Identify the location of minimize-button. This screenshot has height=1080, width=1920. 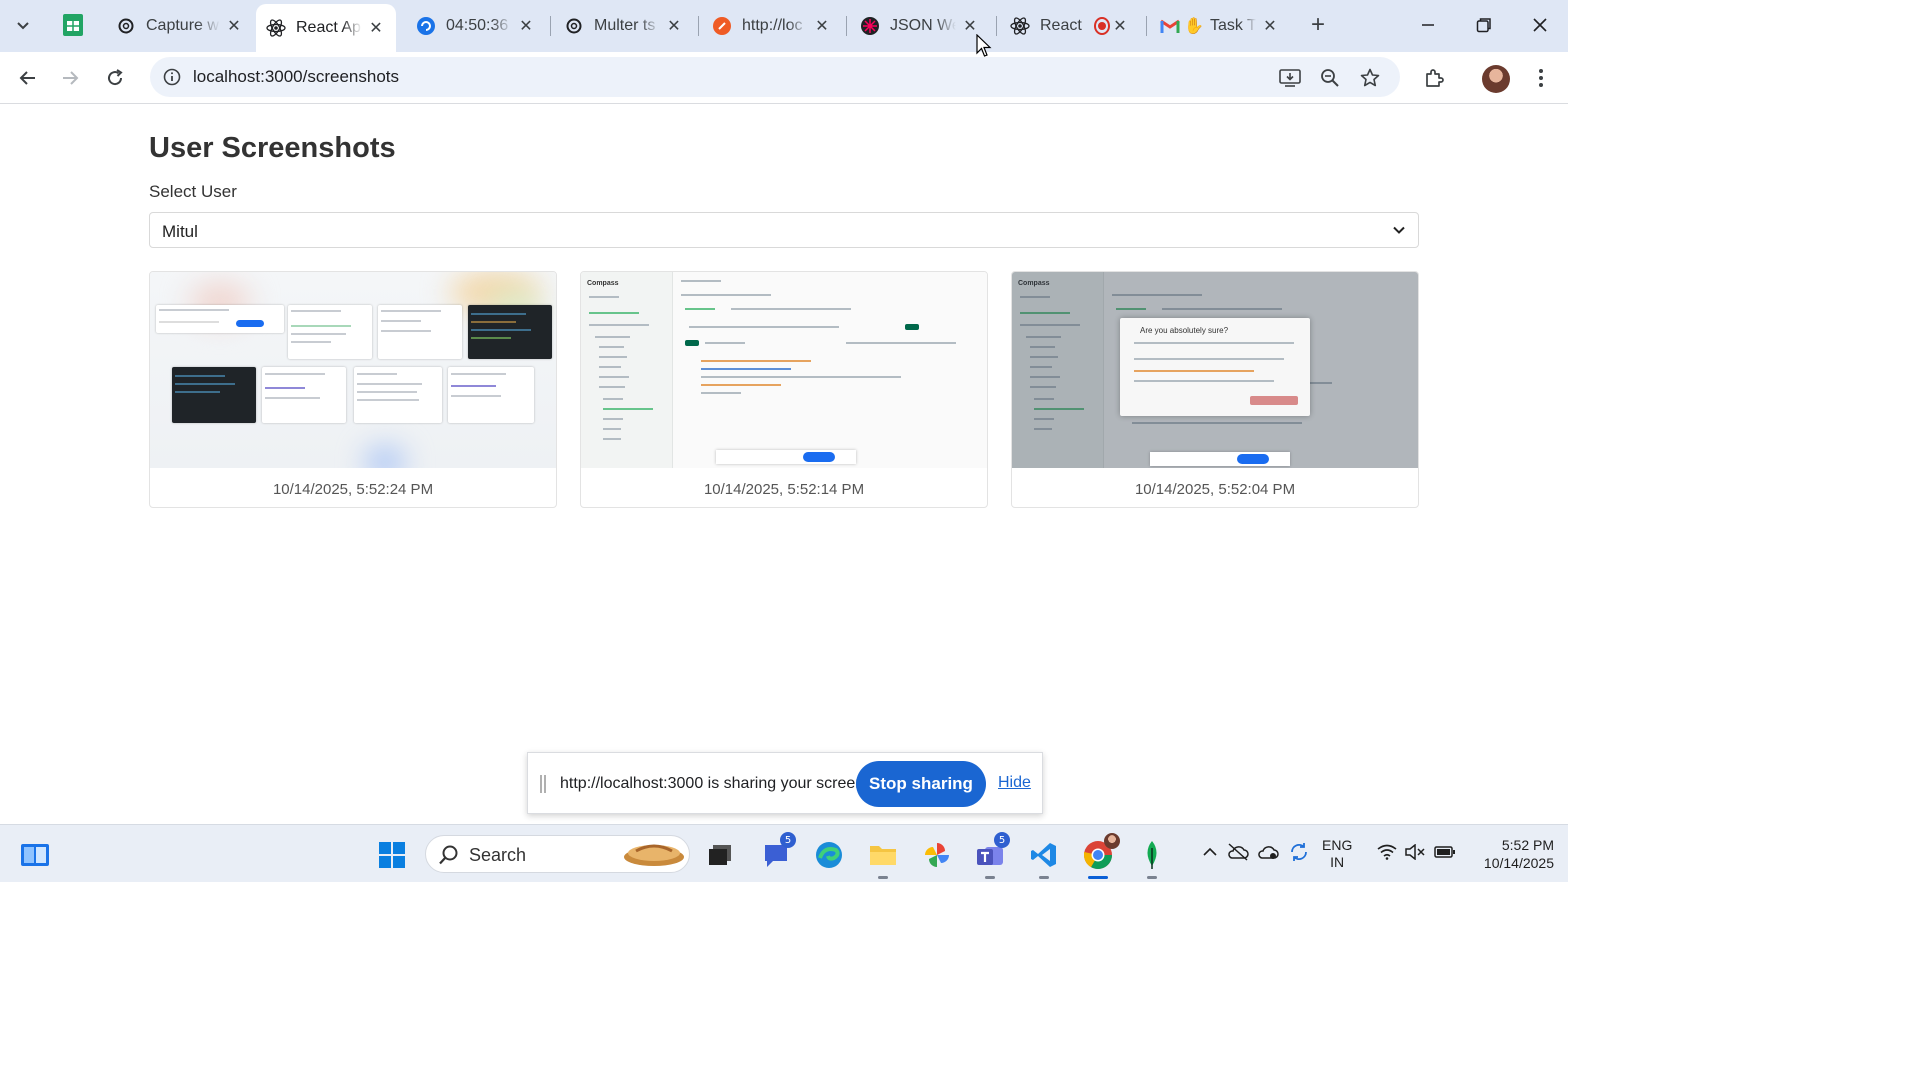
(1428, 25).